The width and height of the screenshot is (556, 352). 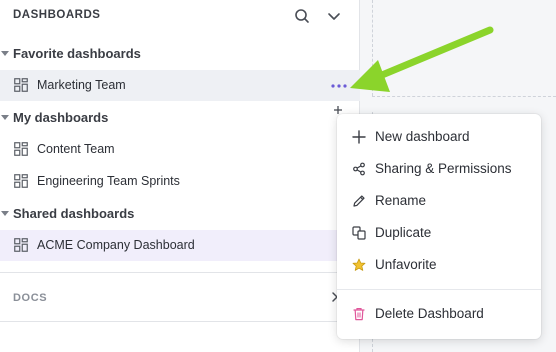 I want to click on dashboard-item-label: Engineering Team Sprints, so click(x=108, y=181).